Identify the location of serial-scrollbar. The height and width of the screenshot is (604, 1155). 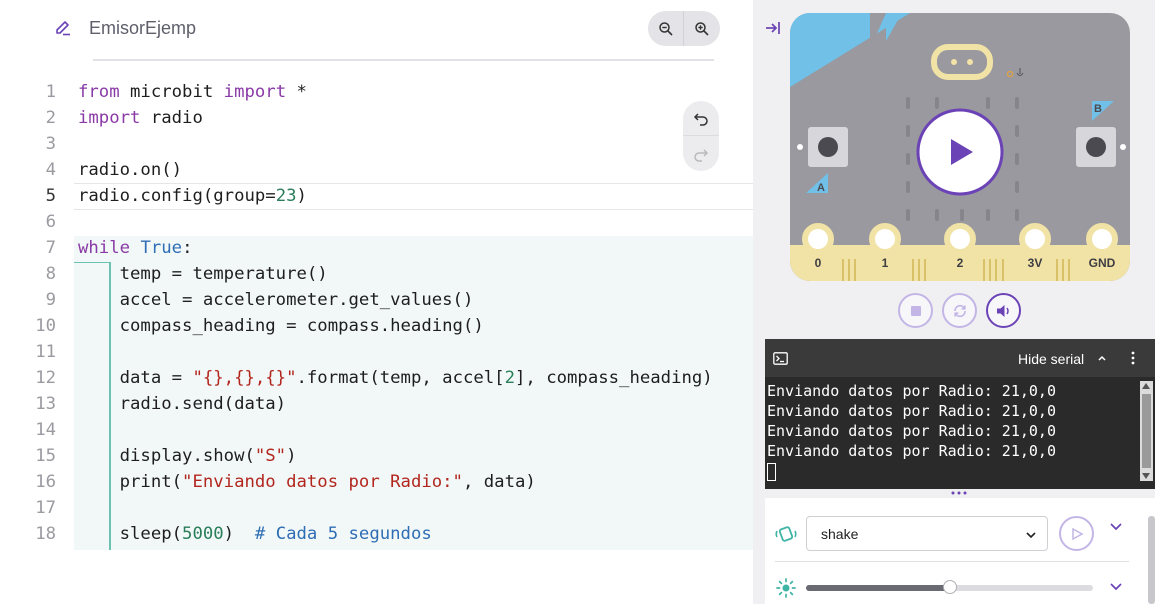
(1146, 431).